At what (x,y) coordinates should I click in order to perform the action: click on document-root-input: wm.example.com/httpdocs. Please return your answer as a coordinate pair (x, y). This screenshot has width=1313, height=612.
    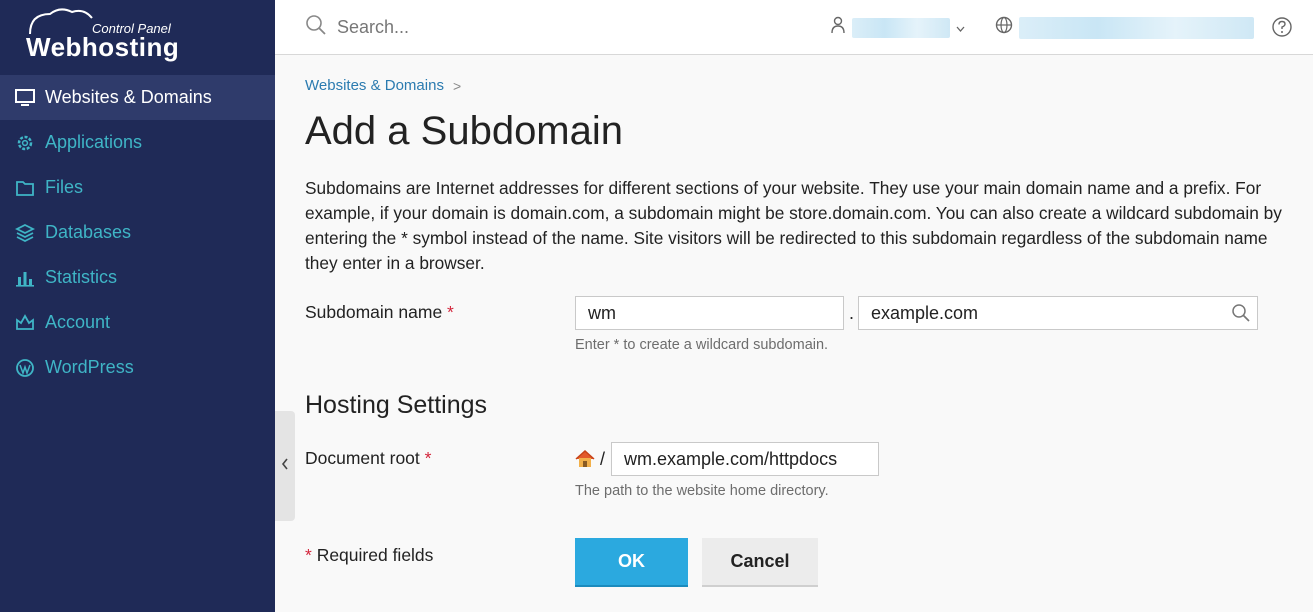
    Looking at the image, I should click on (745, 459).